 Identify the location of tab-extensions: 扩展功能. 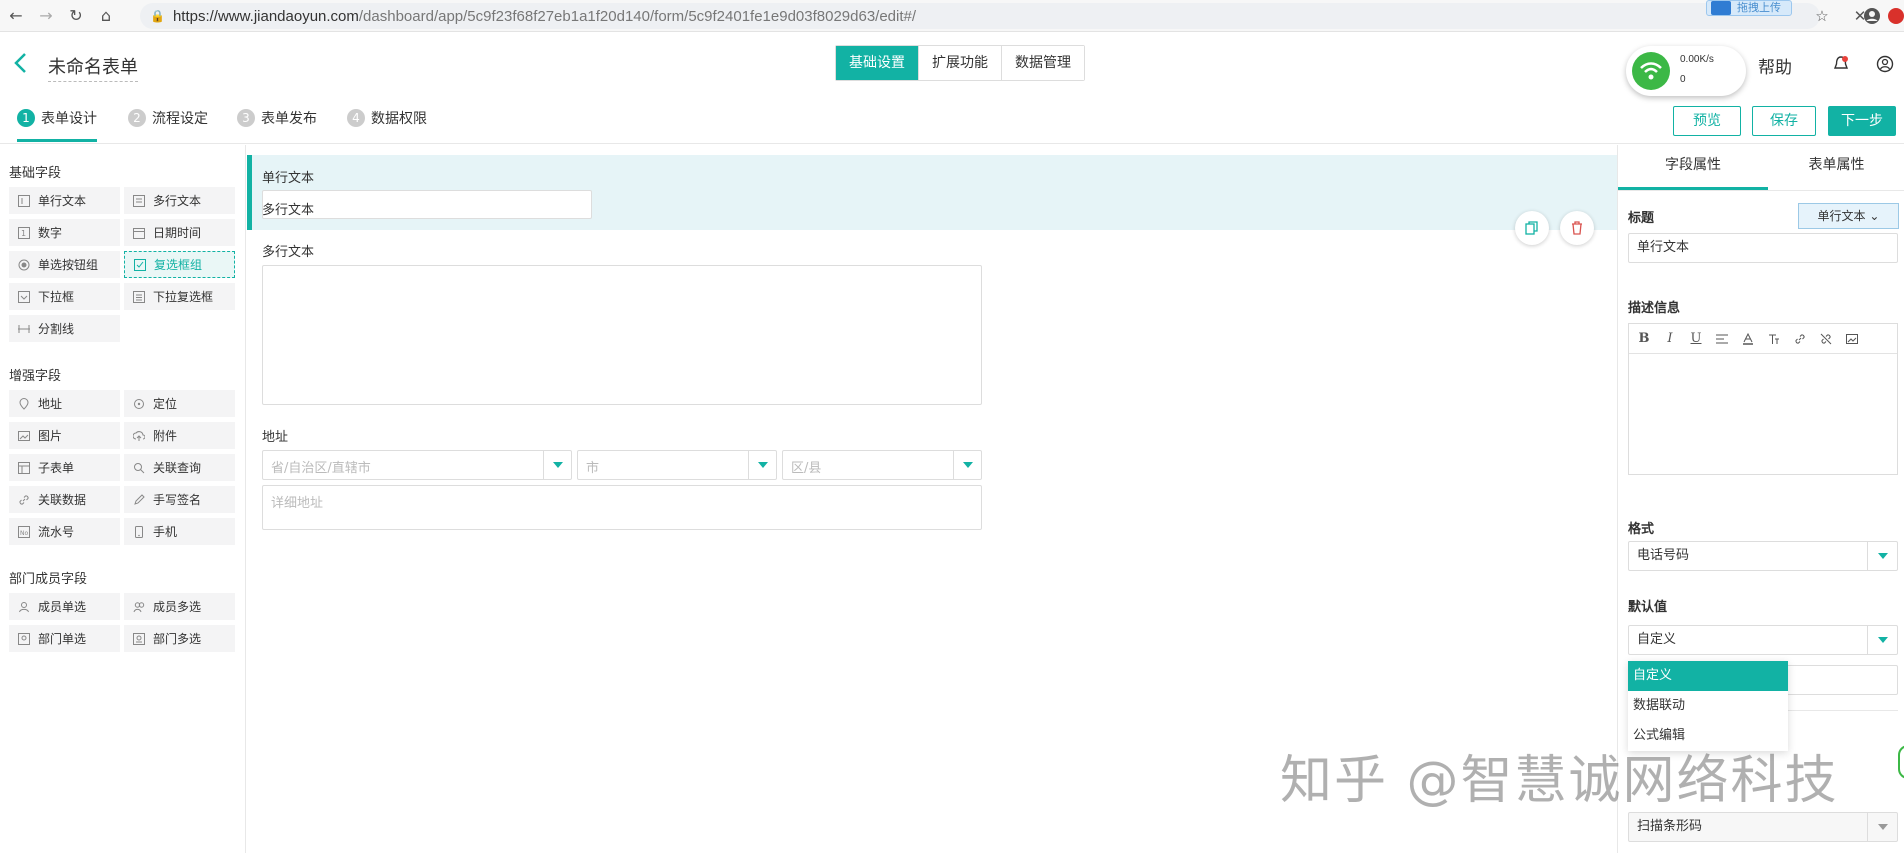
(960, 63).